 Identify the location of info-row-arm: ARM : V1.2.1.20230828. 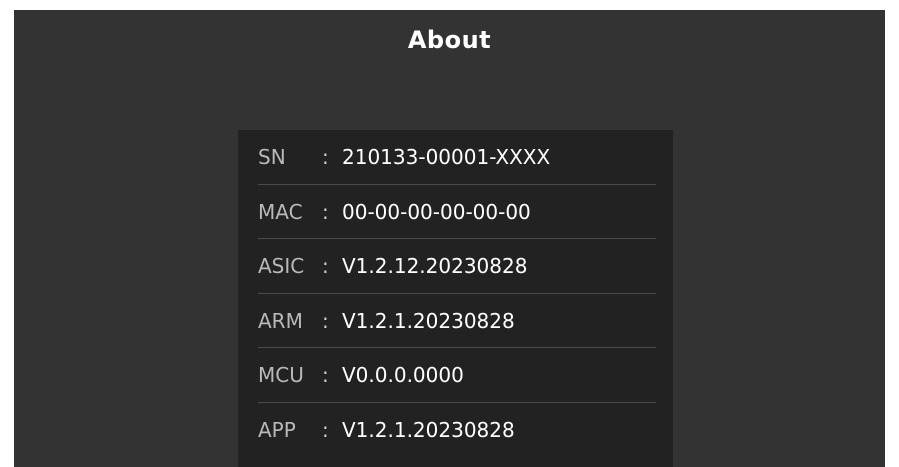
(457, 321).